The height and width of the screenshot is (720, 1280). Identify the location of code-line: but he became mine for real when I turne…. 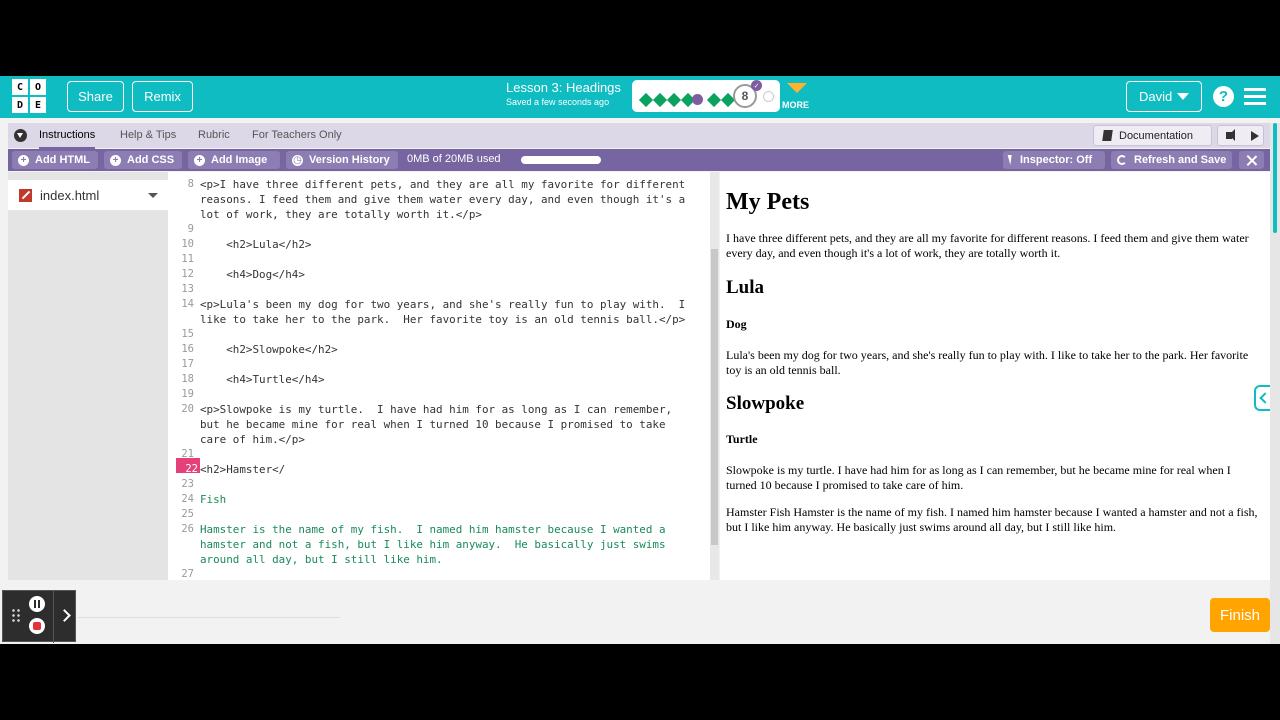
(433, 424).